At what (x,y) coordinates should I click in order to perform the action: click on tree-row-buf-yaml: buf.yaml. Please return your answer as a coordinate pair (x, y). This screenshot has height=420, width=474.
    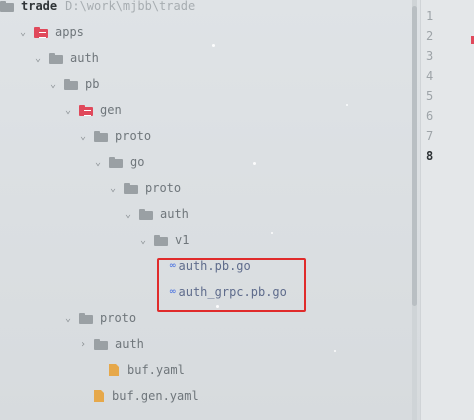
    Looking at the image, I should click on (139, 370).